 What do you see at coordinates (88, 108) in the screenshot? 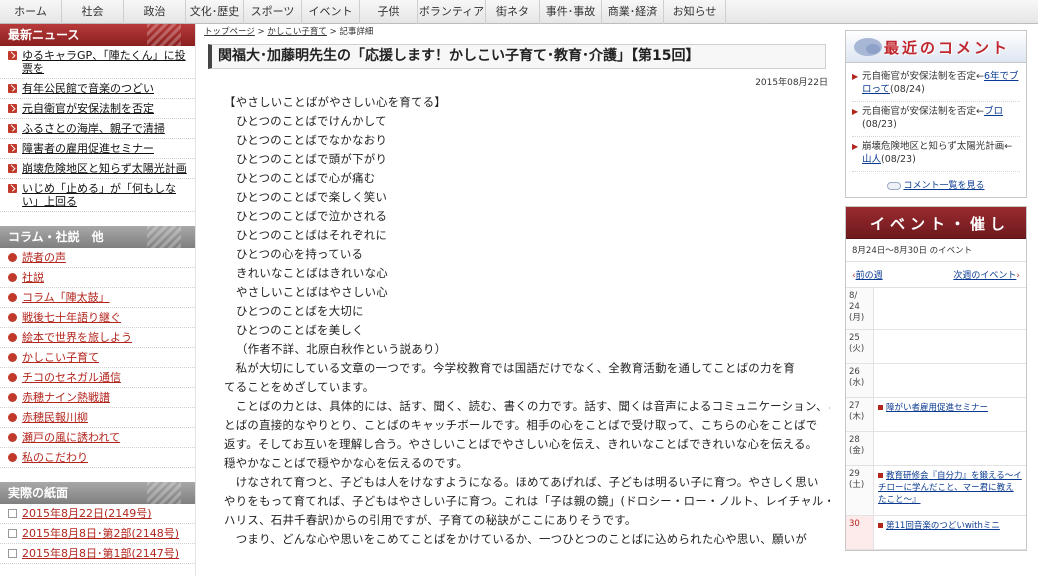
I see `sidebar-link: 元自衛官が安保法制を否定` at bounding box center [88, 108].